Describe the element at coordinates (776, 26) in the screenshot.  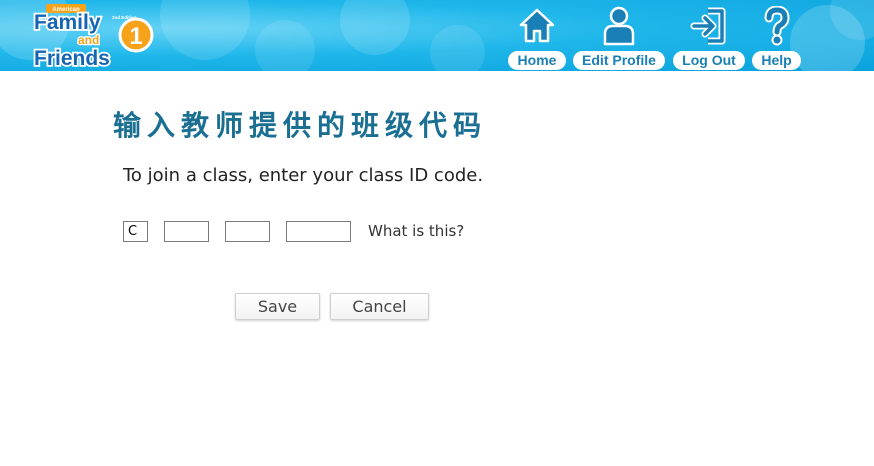
I see `question-icon` at that location.